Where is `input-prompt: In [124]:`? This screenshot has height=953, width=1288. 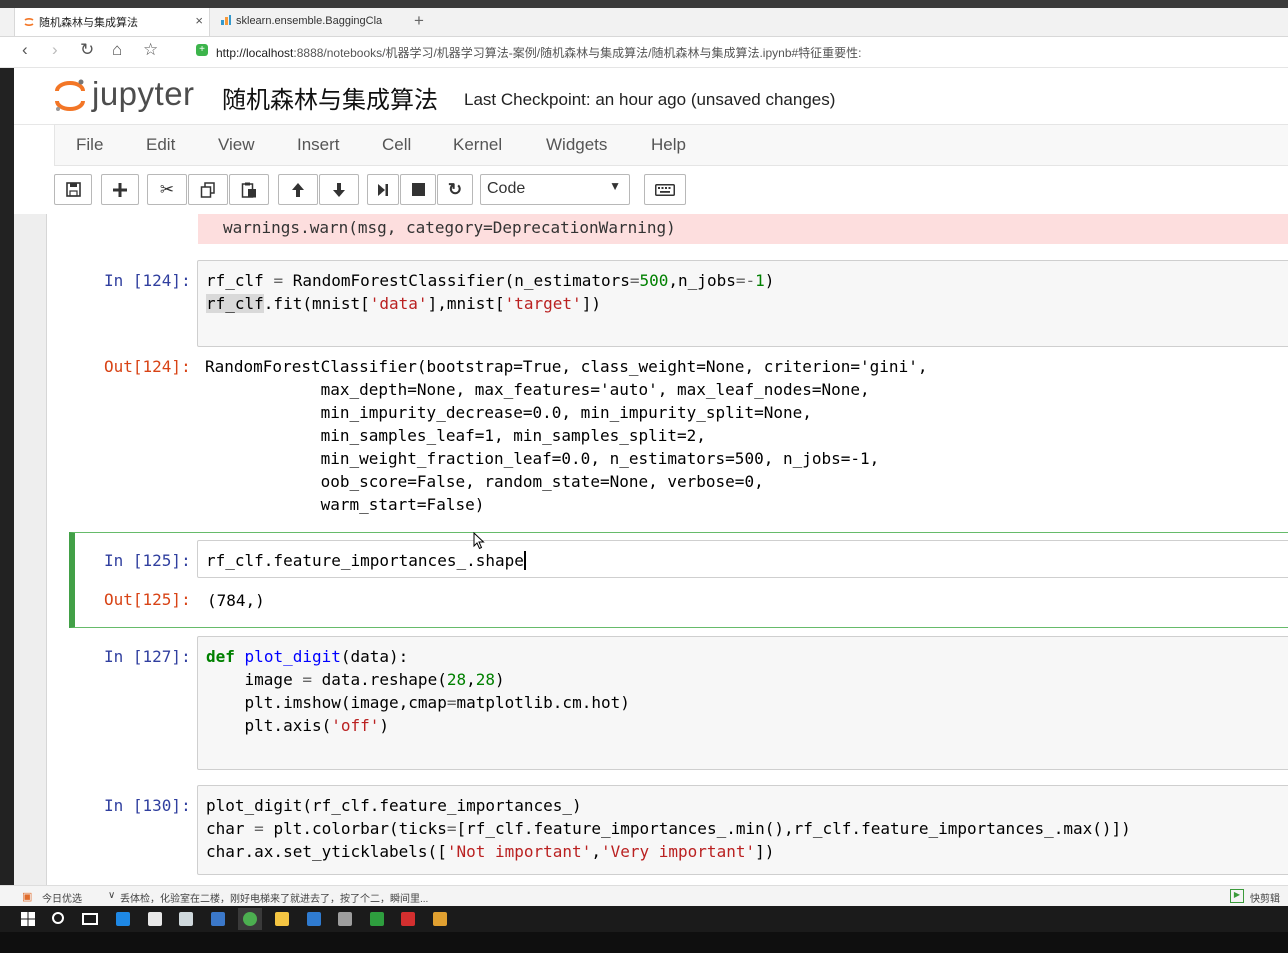 input-prompt: In [124]: is located at coordinates (147, 280).